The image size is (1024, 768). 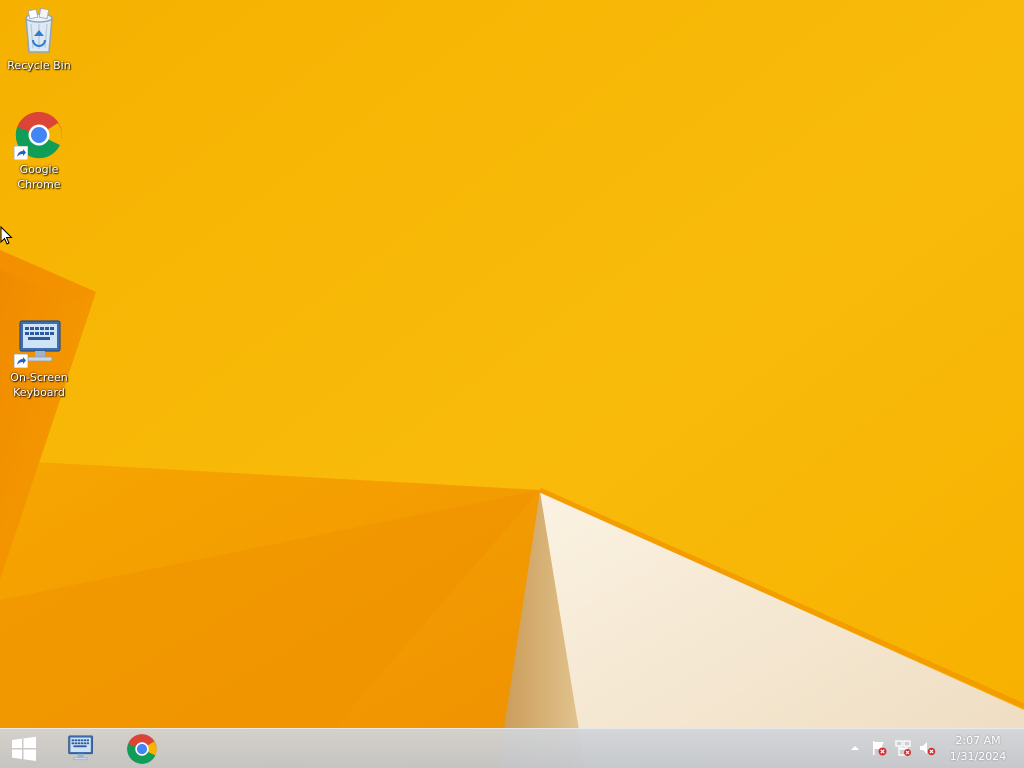 What do you see at coordinates (39, 31) in the screenshot?
I see `recycle-bin-icon` at bounding box center [39, 31].